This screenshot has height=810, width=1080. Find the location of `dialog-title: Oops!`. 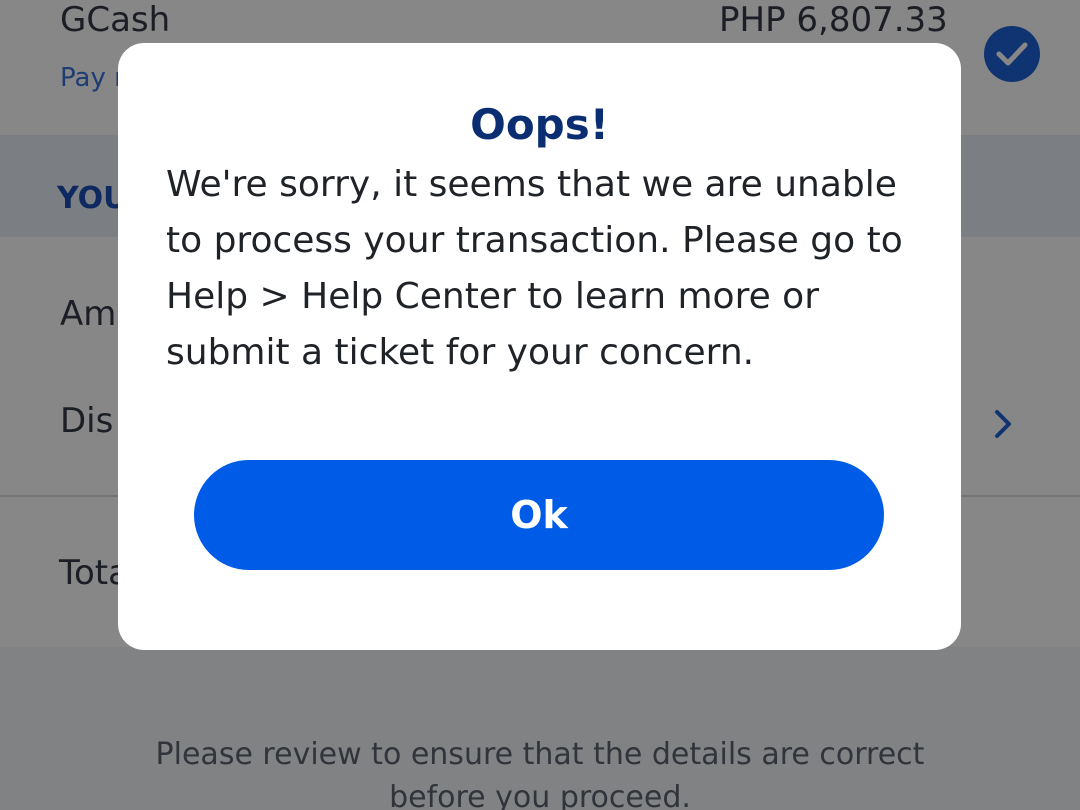

dialog-title: Oops! is located at coordinates (539, 124).